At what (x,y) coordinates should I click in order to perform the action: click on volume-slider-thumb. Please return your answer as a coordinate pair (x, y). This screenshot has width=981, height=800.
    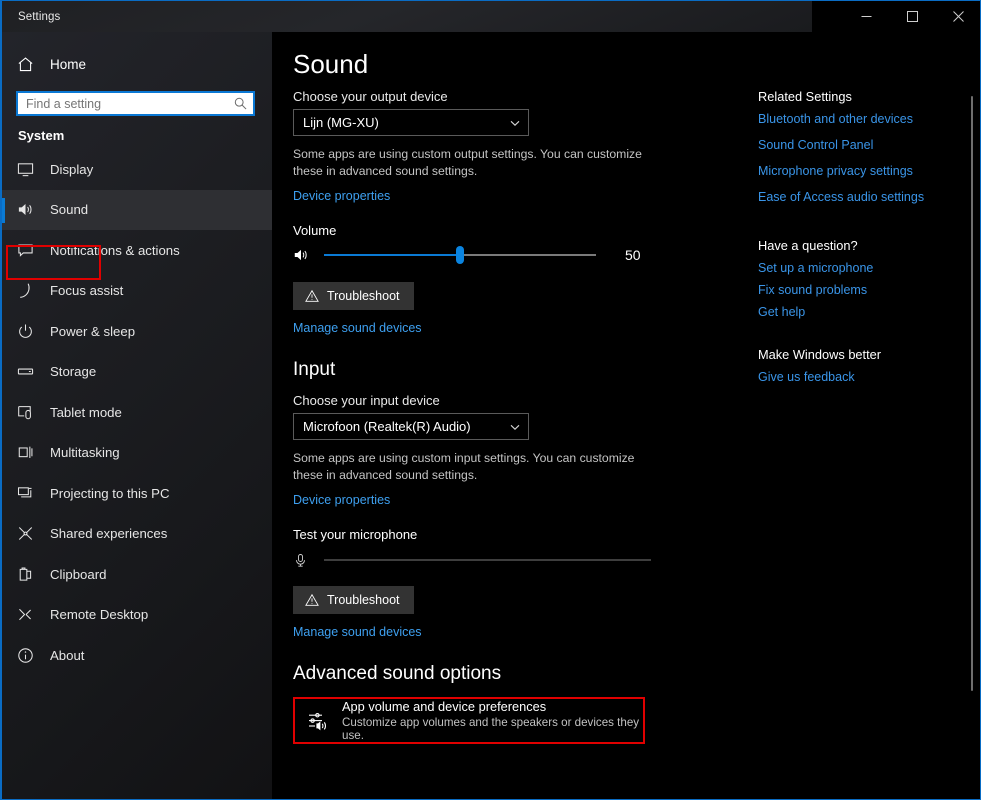
    Looking at the image, I should click on (460, 255).